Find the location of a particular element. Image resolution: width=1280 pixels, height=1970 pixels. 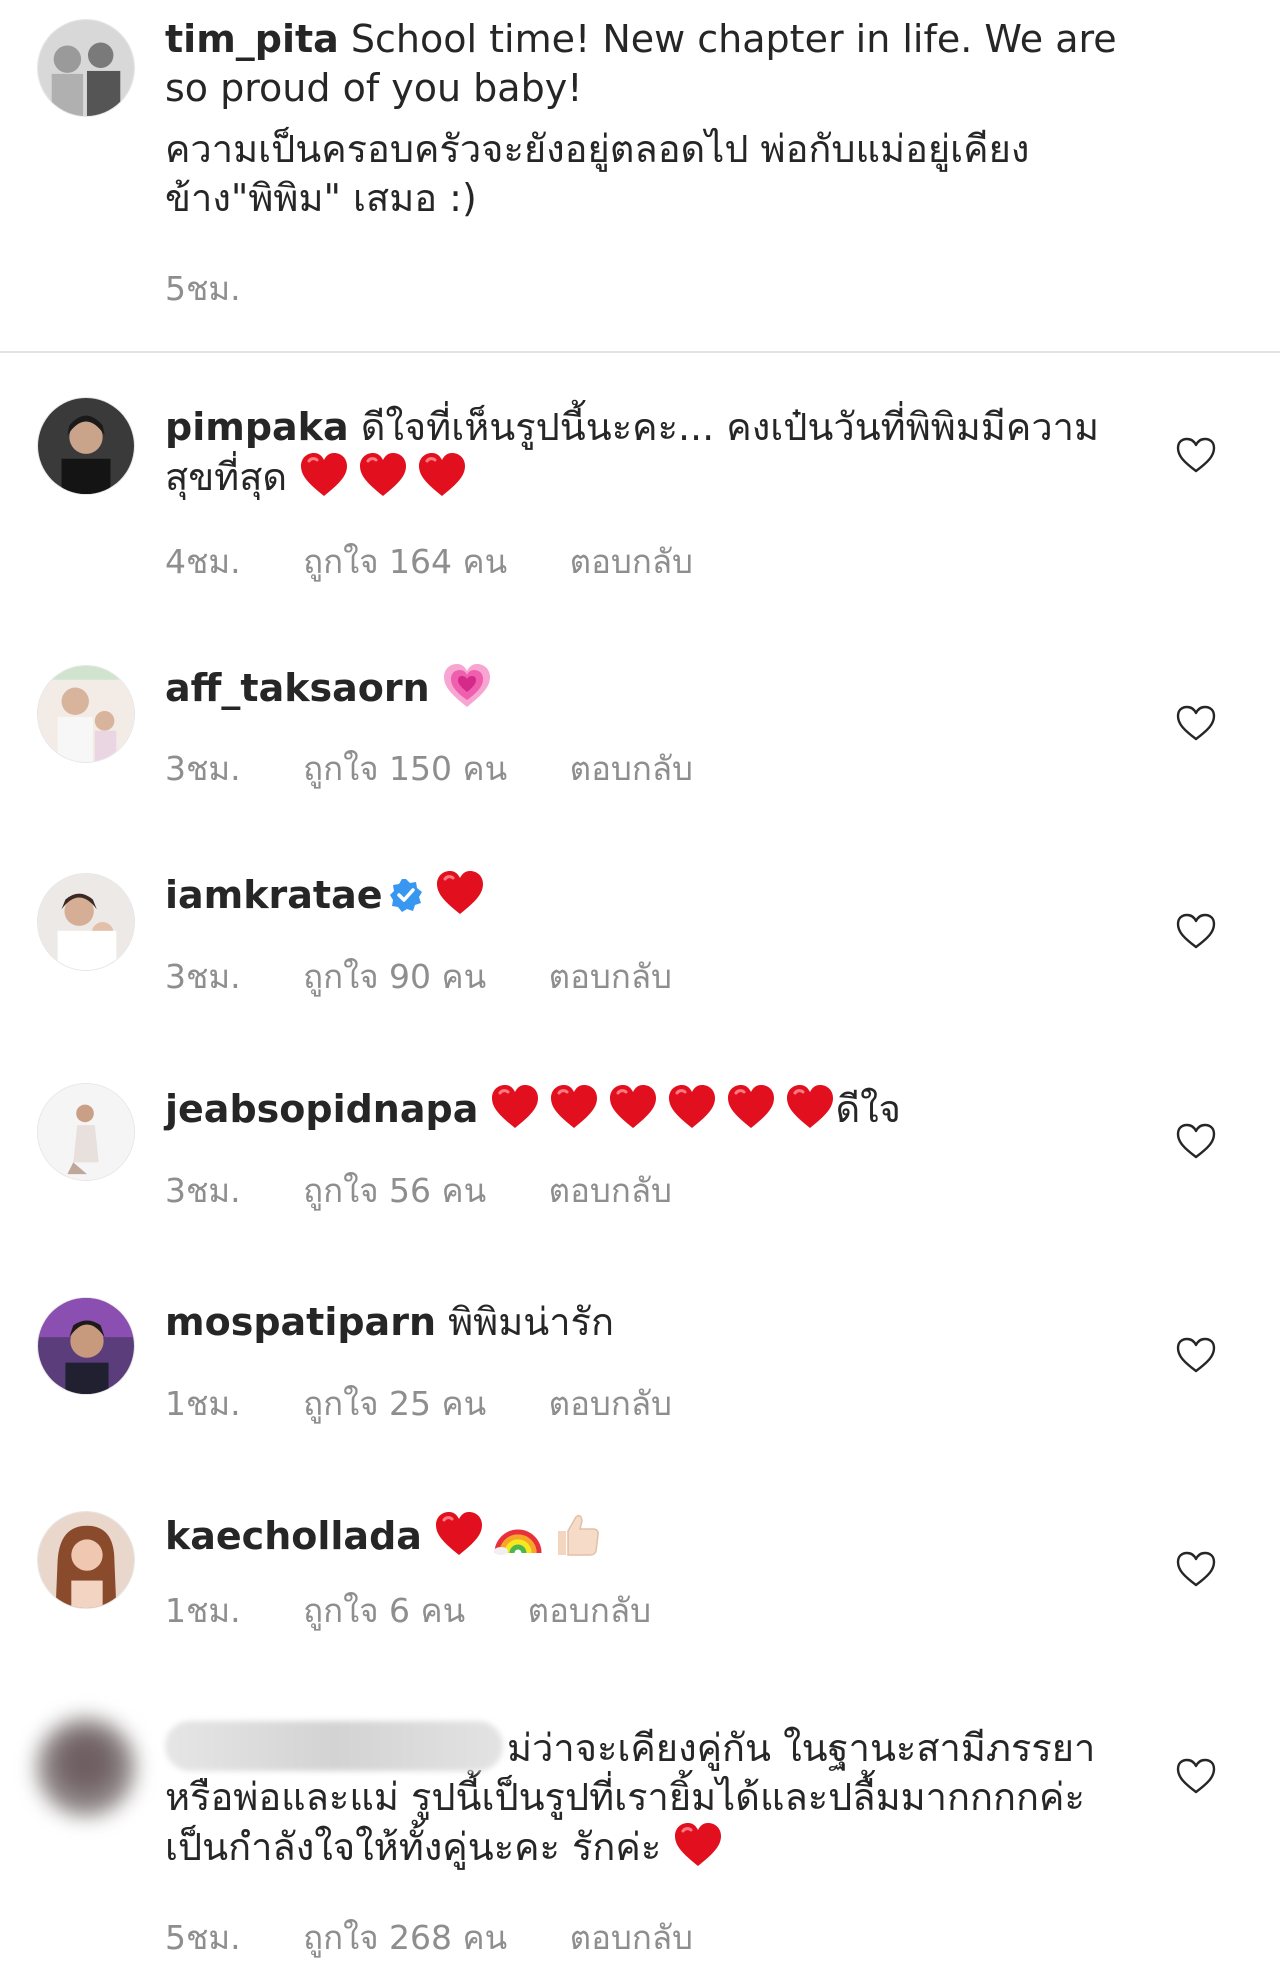

comment-likes: ถูกใจ 90 คน is located at coordinates (394, 976).